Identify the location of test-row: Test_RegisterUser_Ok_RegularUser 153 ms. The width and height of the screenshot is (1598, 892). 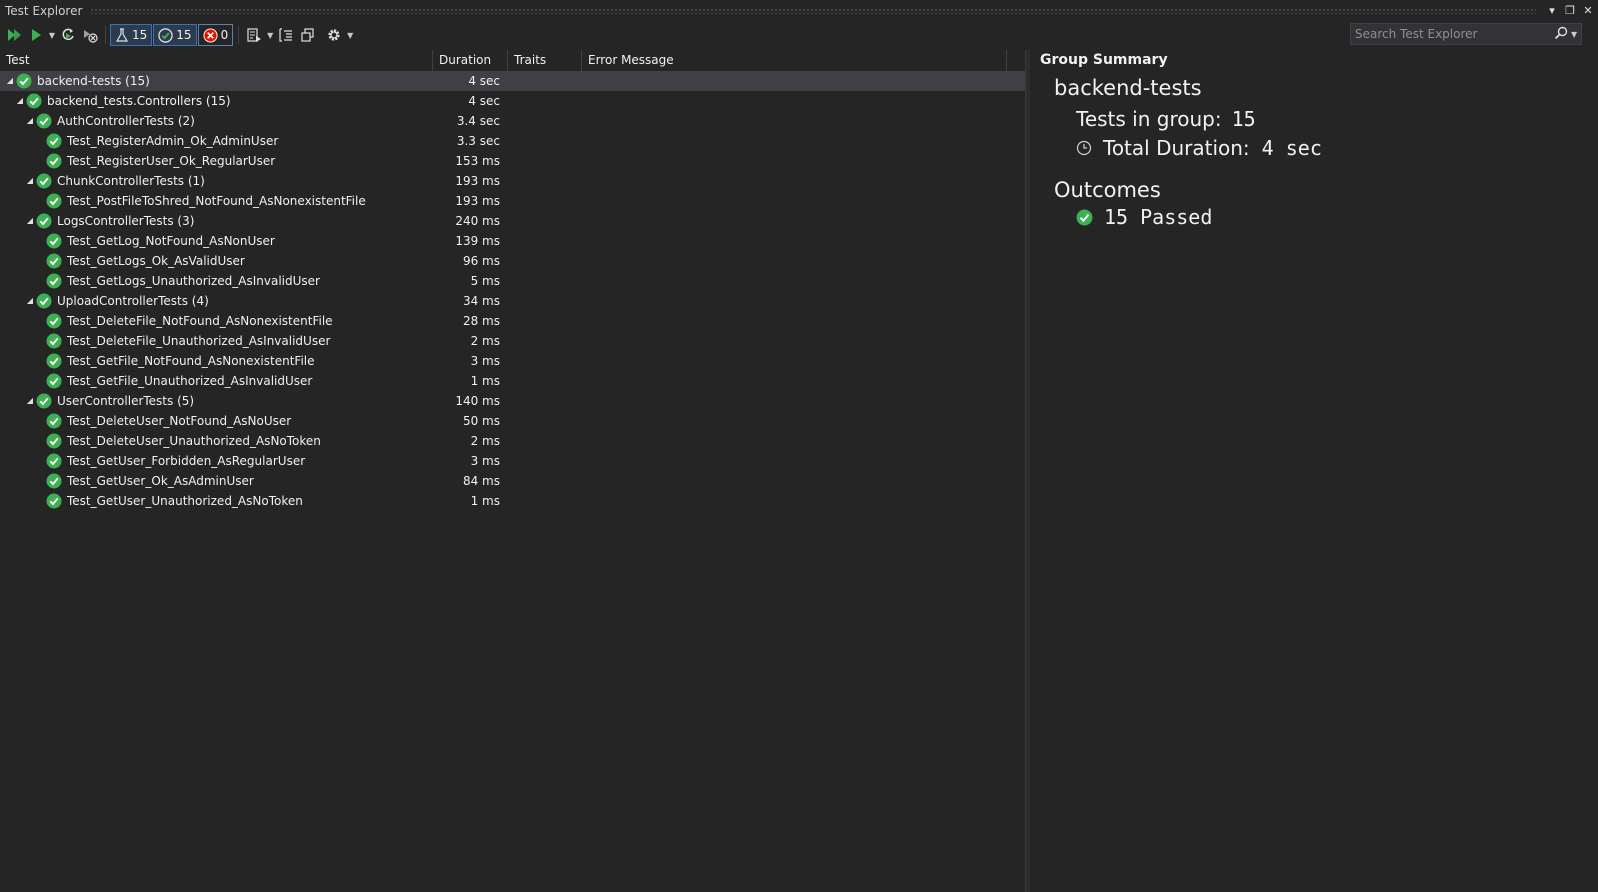
(512, 161).